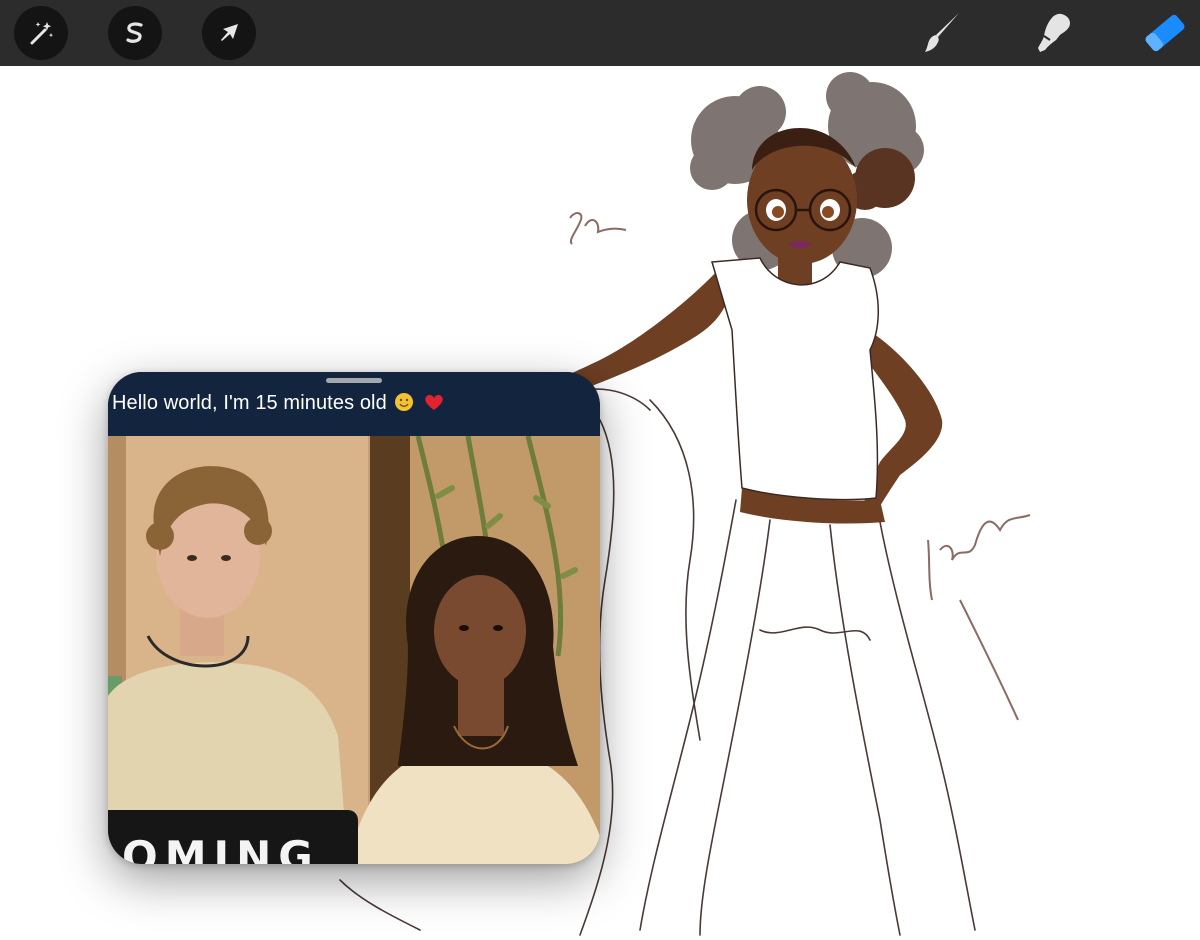 The height and width of the screenshot is (940, 1200). I want to click on smudge-icon, so click(1054, 33).